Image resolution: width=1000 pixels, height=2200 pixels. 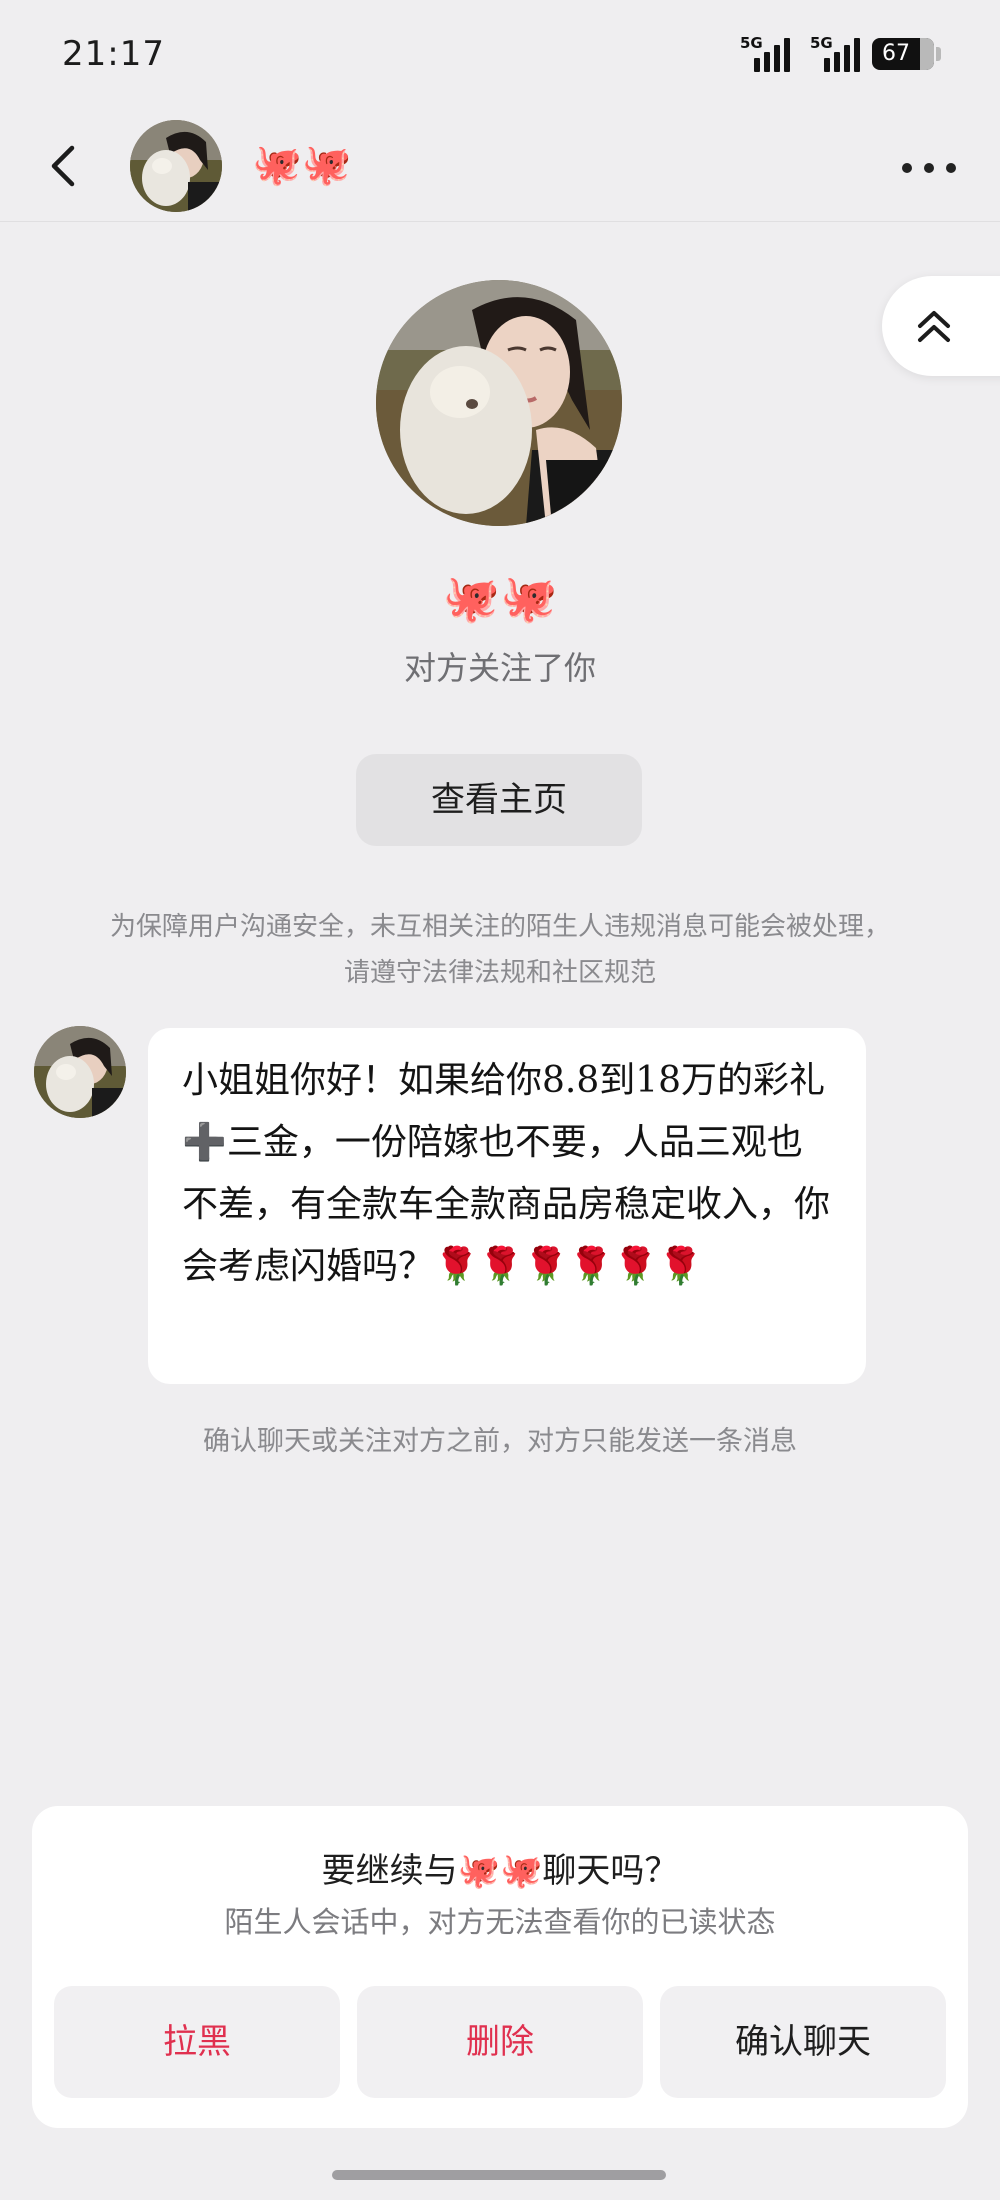 What do you see at coordinates (500, 55) in the screenshot?
I see `status-bar: 21:17 5G 5G 67` at bounding box center [500, 55].